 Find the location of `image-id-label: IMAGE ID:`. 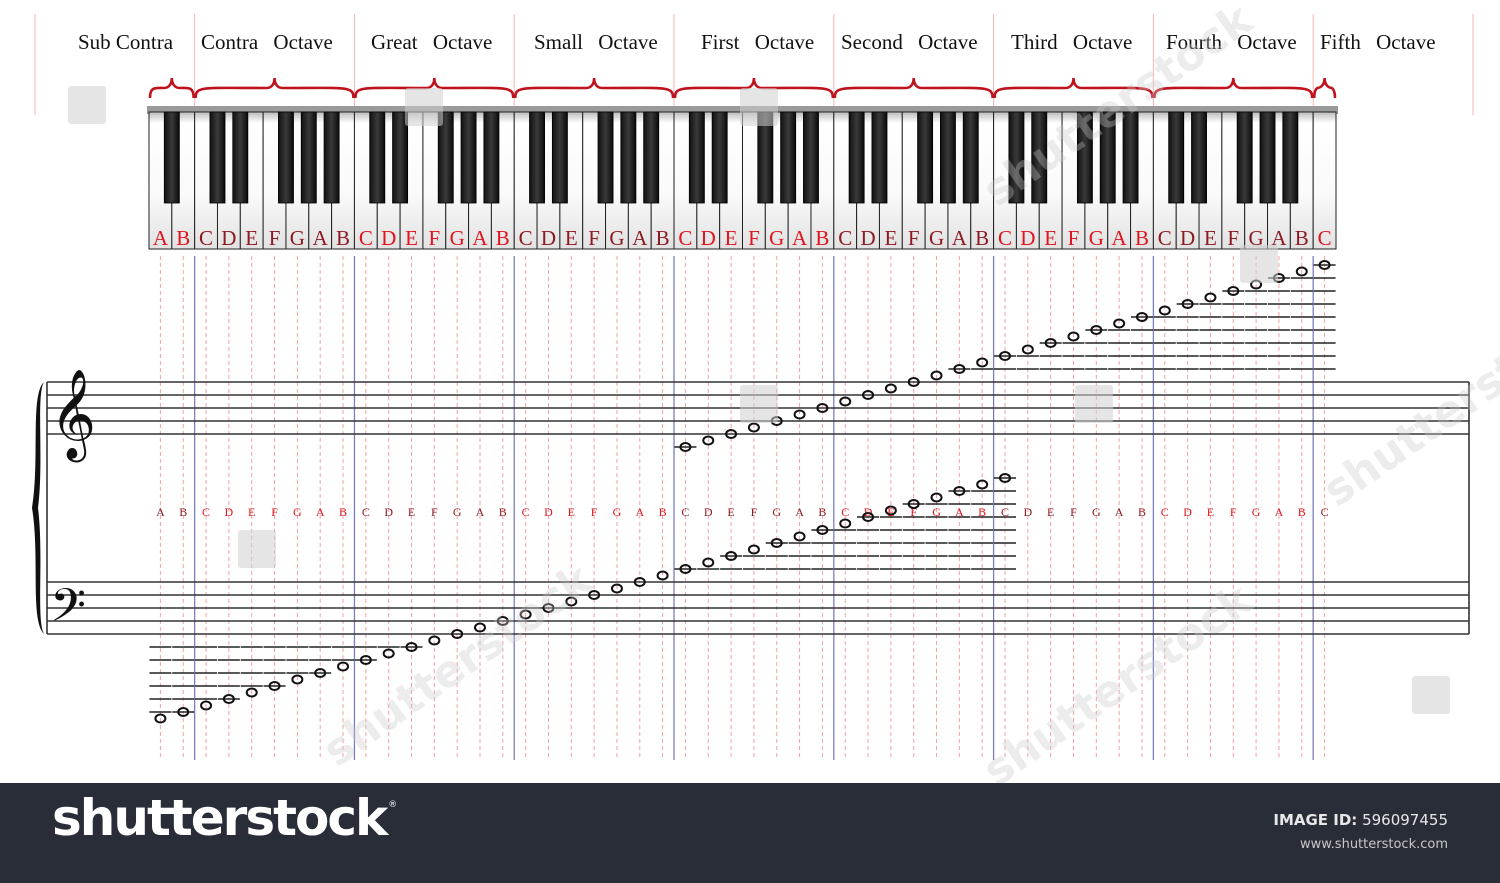

image-id-label: IMAGE ID: is located at coordinates (1315, 820).